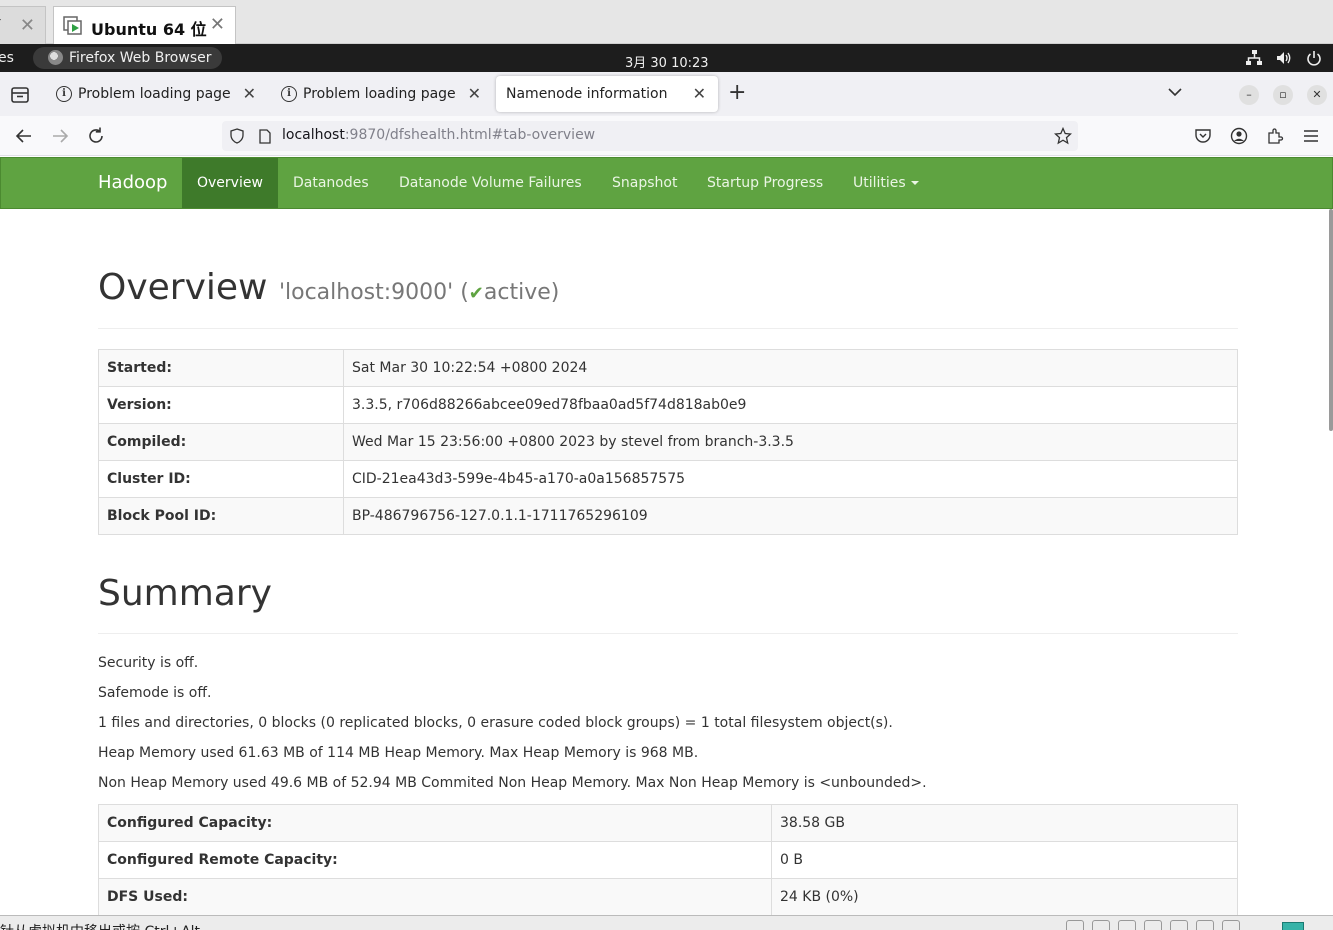 Image resolution: width=1333 pixels, height=930 pixels. What do you see at coordinates (20, 95) in the screenshot?
I see `firefox-view-icon` at bounding box center [20, 95].